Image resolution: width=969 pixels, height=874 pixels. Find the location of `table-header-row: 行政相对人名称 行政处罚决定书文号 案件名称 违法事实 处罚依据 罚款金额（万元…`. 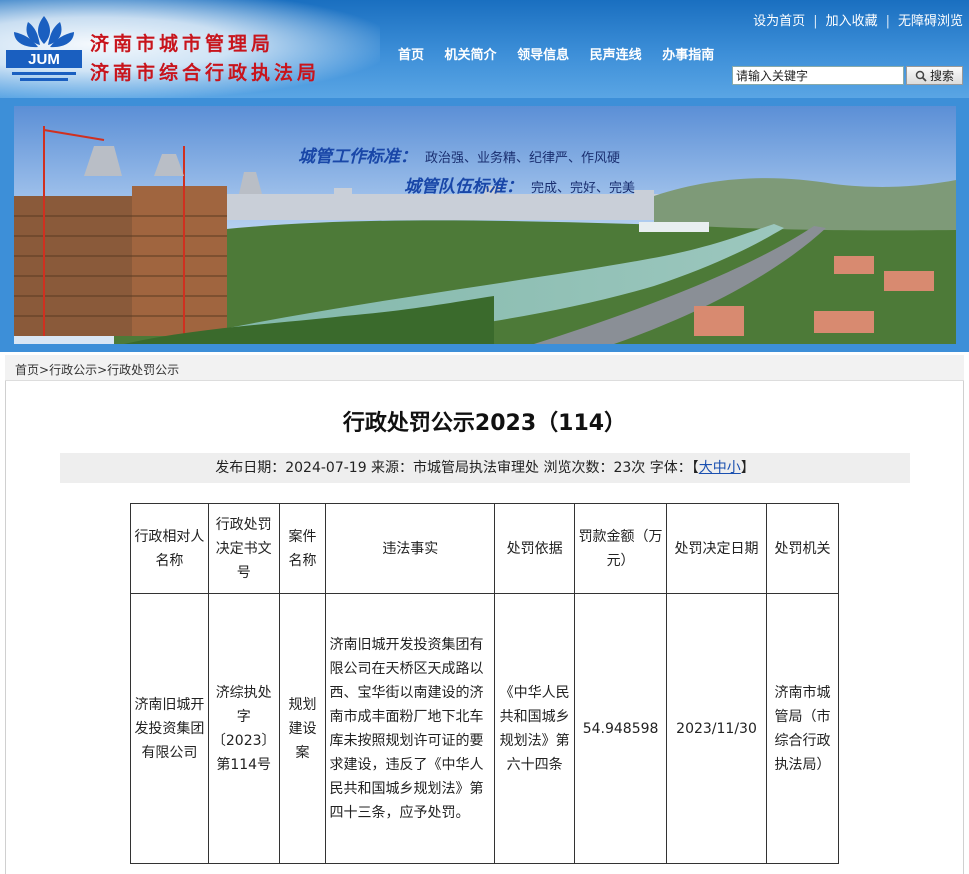

table-header-row: 行政相对人名称 行政处罚决定书文号 案件名称 违法事实 处罚依据 罚款金额（万元… is located at coordinates (484, 548).